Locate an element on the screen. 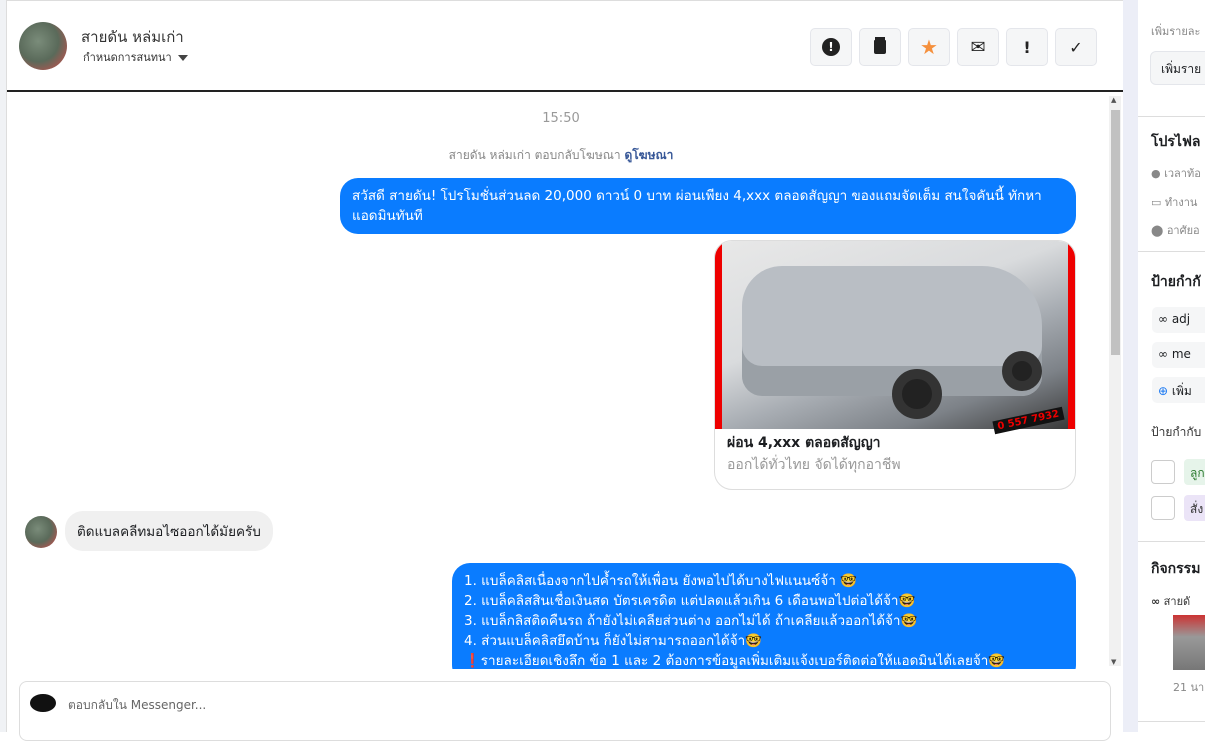 The height and width of the screenshot is (741, 1205). scroll-up-icon: ▲ is located at coordinates (1113, 100).